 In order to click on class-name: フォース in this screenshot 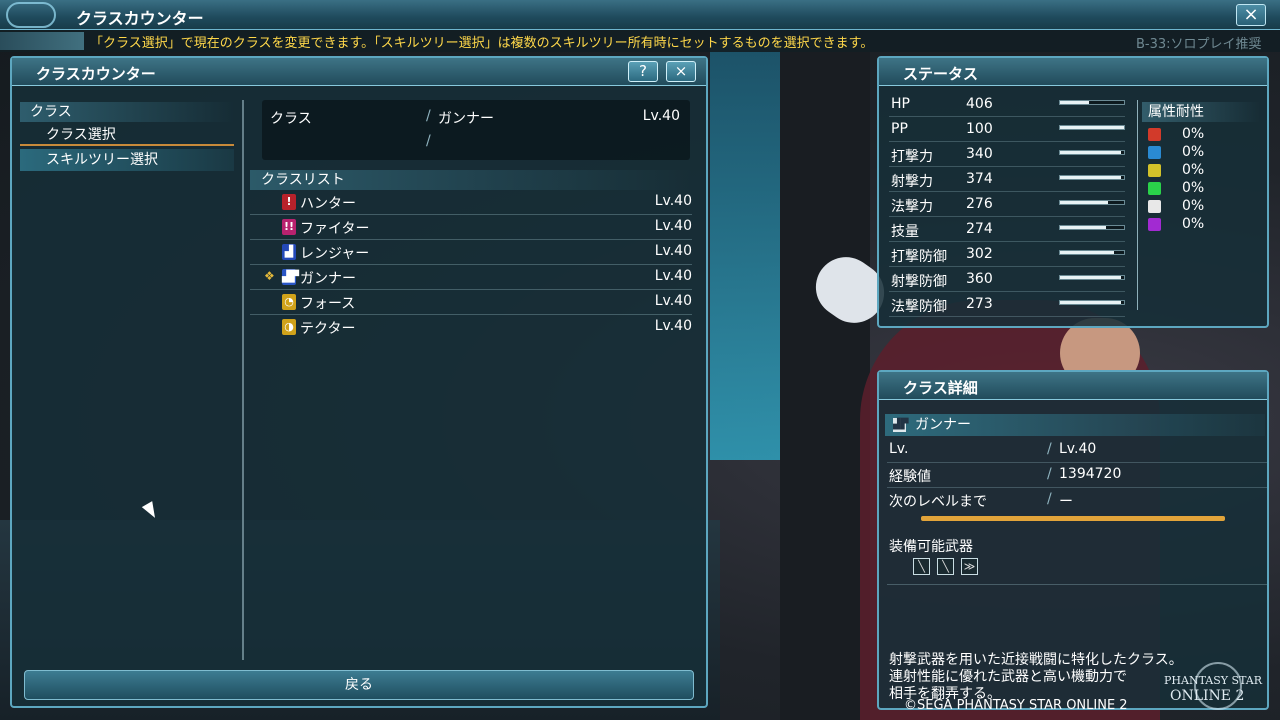, I will do `click(328, 304)`.